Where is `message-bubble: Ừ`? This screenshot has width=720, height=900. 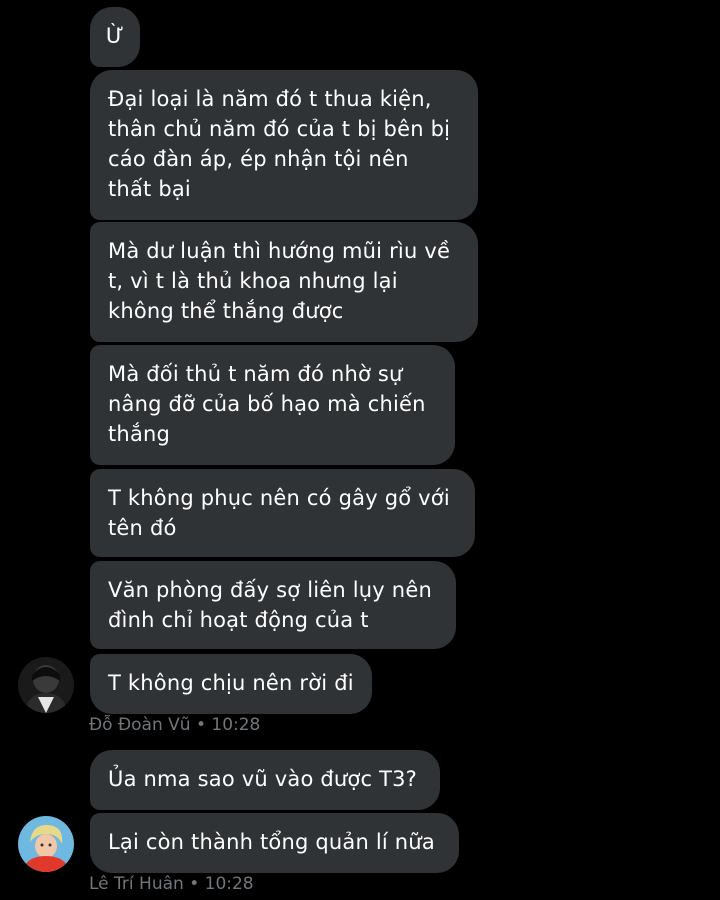
message-bubble: Ừ is located at coordinates (115, 37).